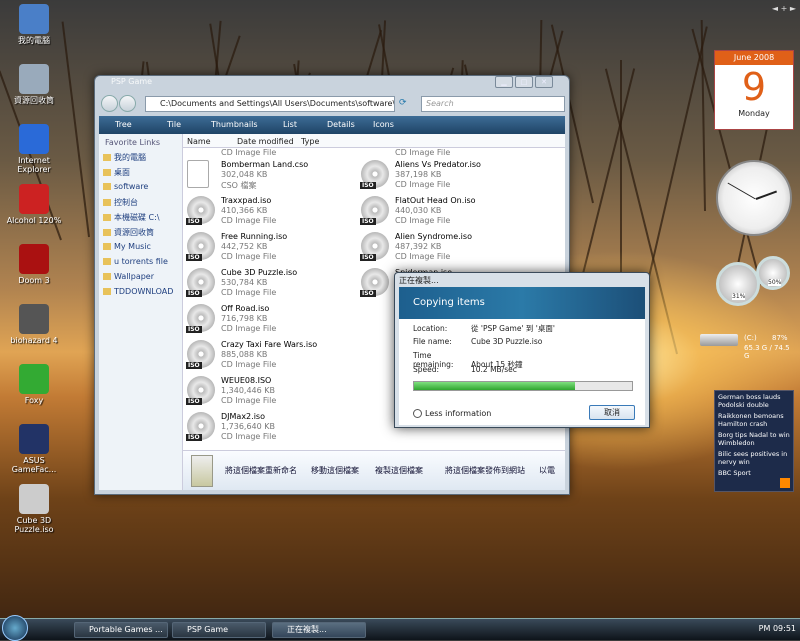 Image resolution: width=800 pixels, height=641 pixels. What do you see at coordinates (142, 187) in the screenshot?
I see `favorite-link: software` at bounding box center [142, 187].